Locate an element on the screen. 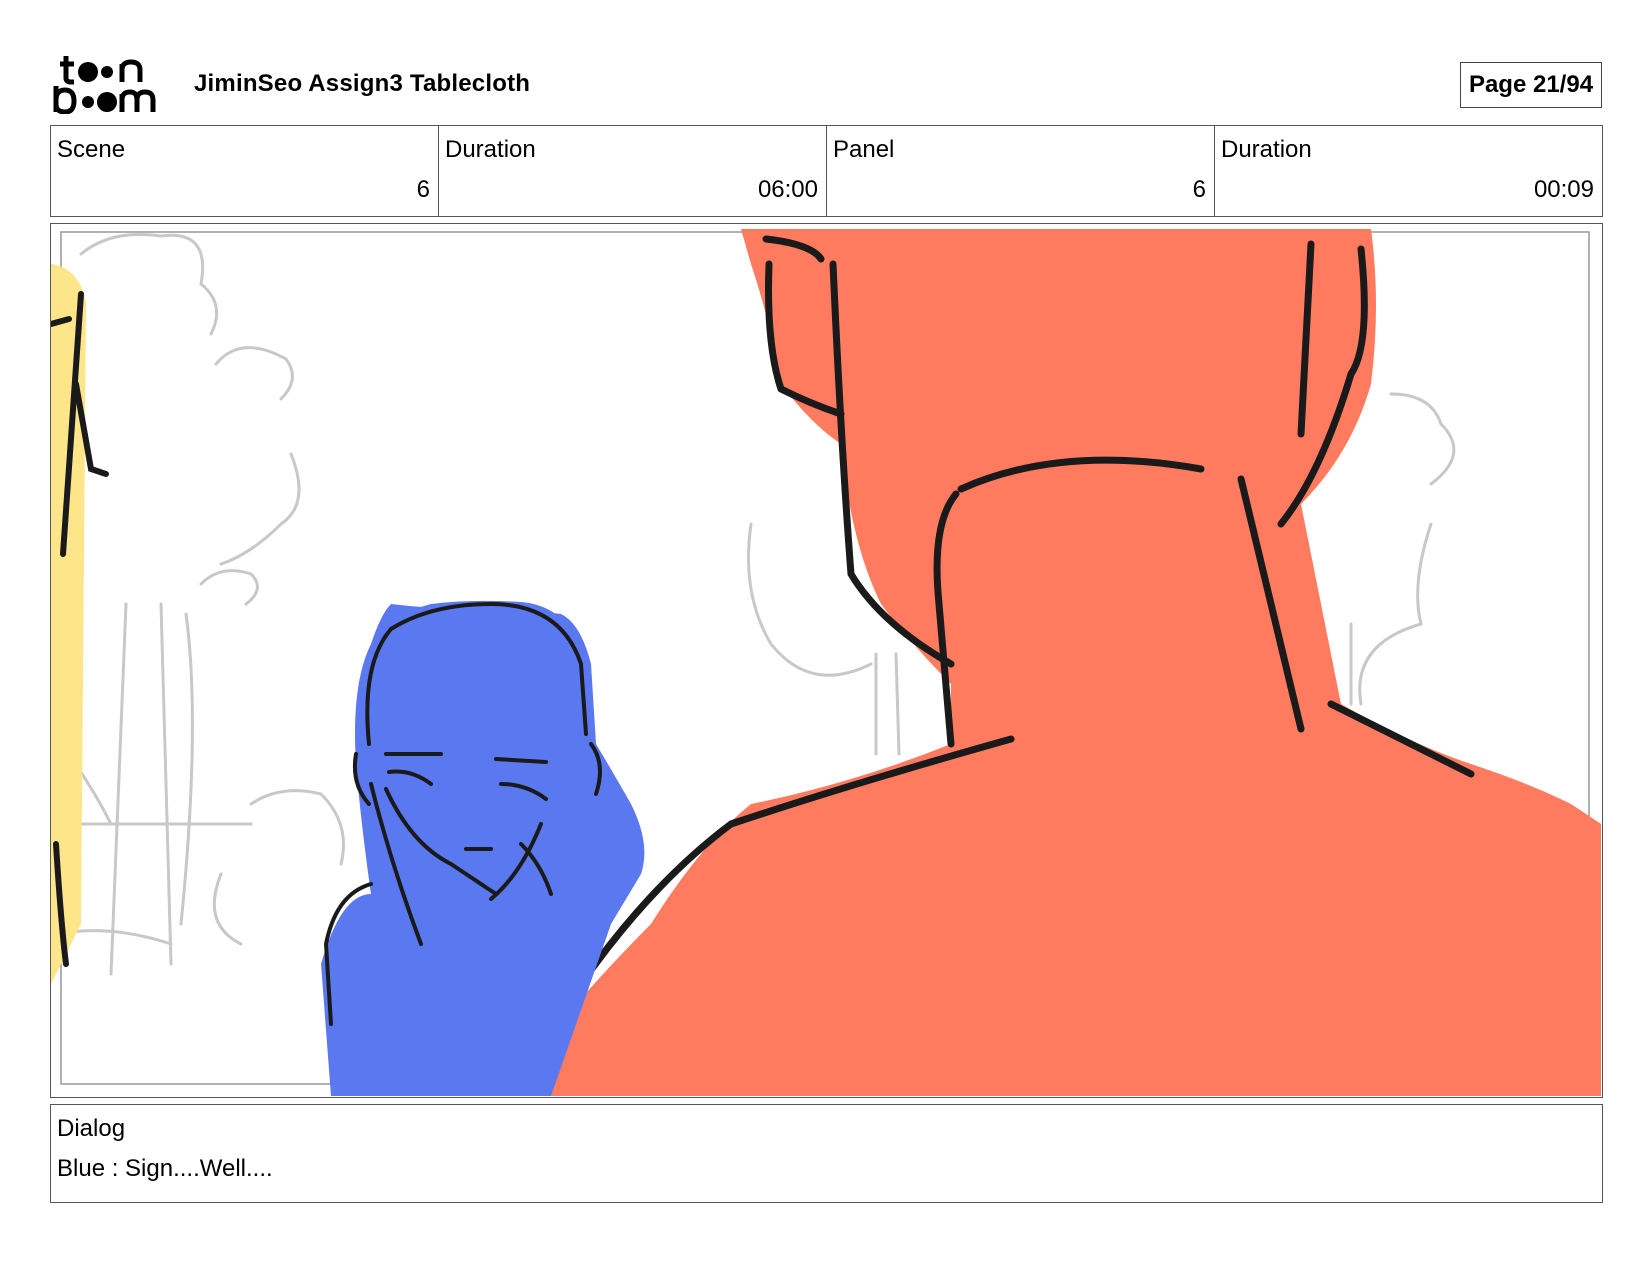 This screenshot has height=1275, width=1650. scene-duration-cell: Duration 06:00 is located at coordinates (633, 171).